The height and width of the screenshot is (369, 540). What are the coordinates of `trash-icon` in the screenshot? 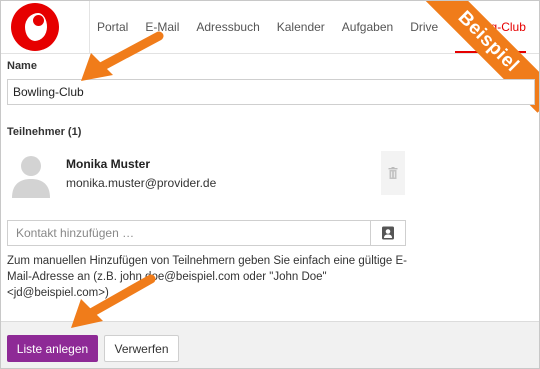 It's located at (393, 173).